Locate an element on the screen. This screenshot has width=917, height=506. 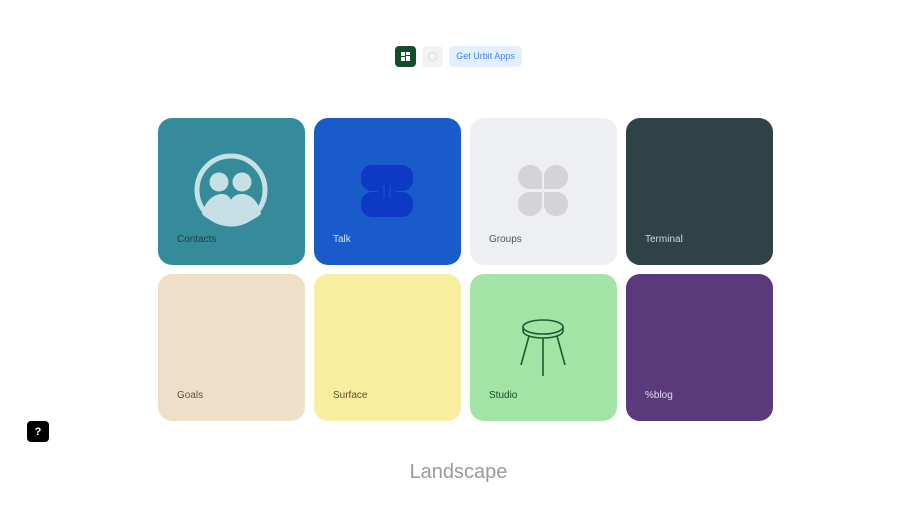
tile-label: %blog is located at coordinates (659, 395).